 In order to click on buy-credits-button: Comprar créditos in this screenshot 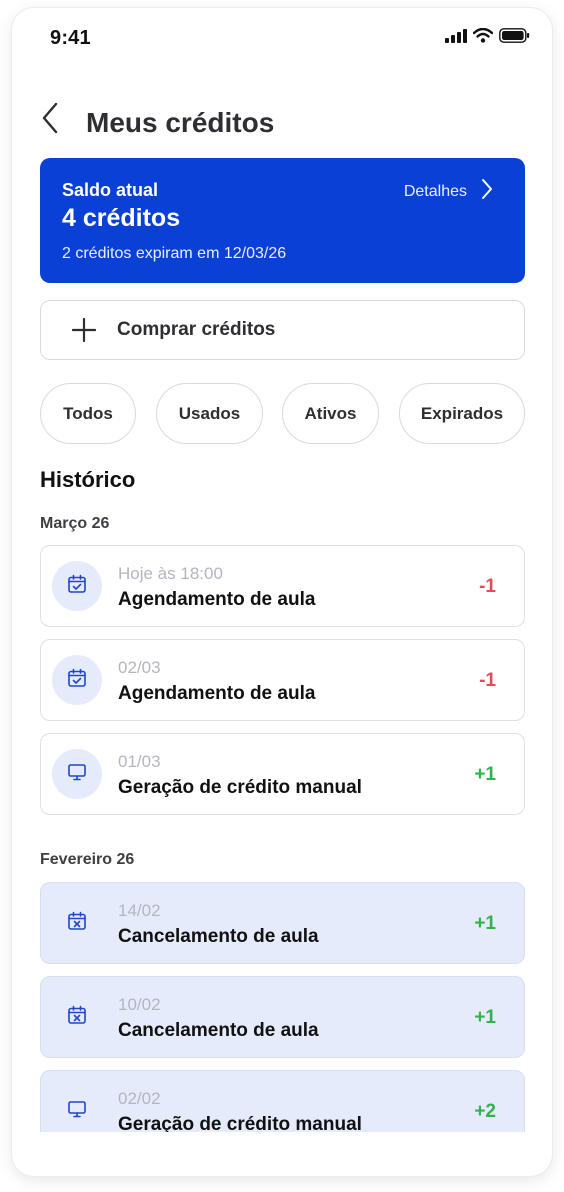, I will do `click(282, 330)`.